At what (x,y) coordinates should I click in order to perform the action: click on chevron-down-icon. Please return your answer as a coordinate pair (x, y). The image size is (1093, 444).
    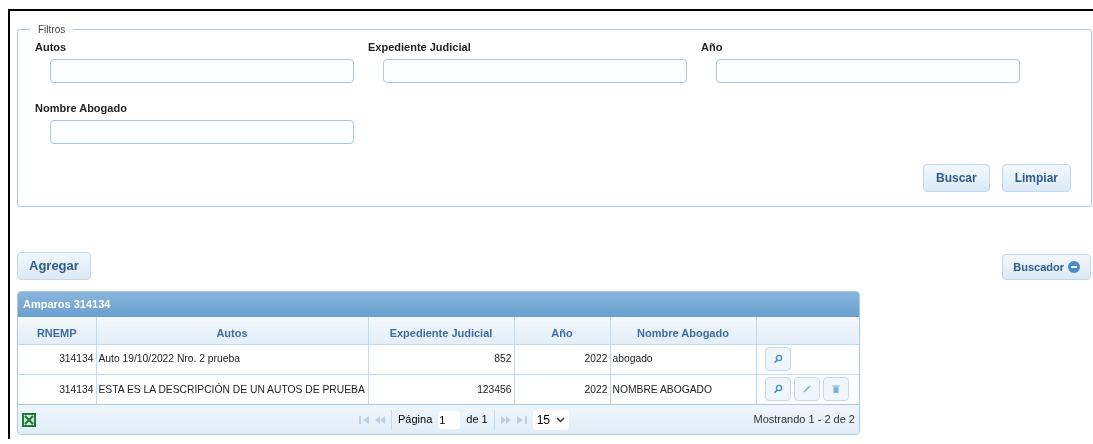
    Looking at the image, I should click on (561, 419).